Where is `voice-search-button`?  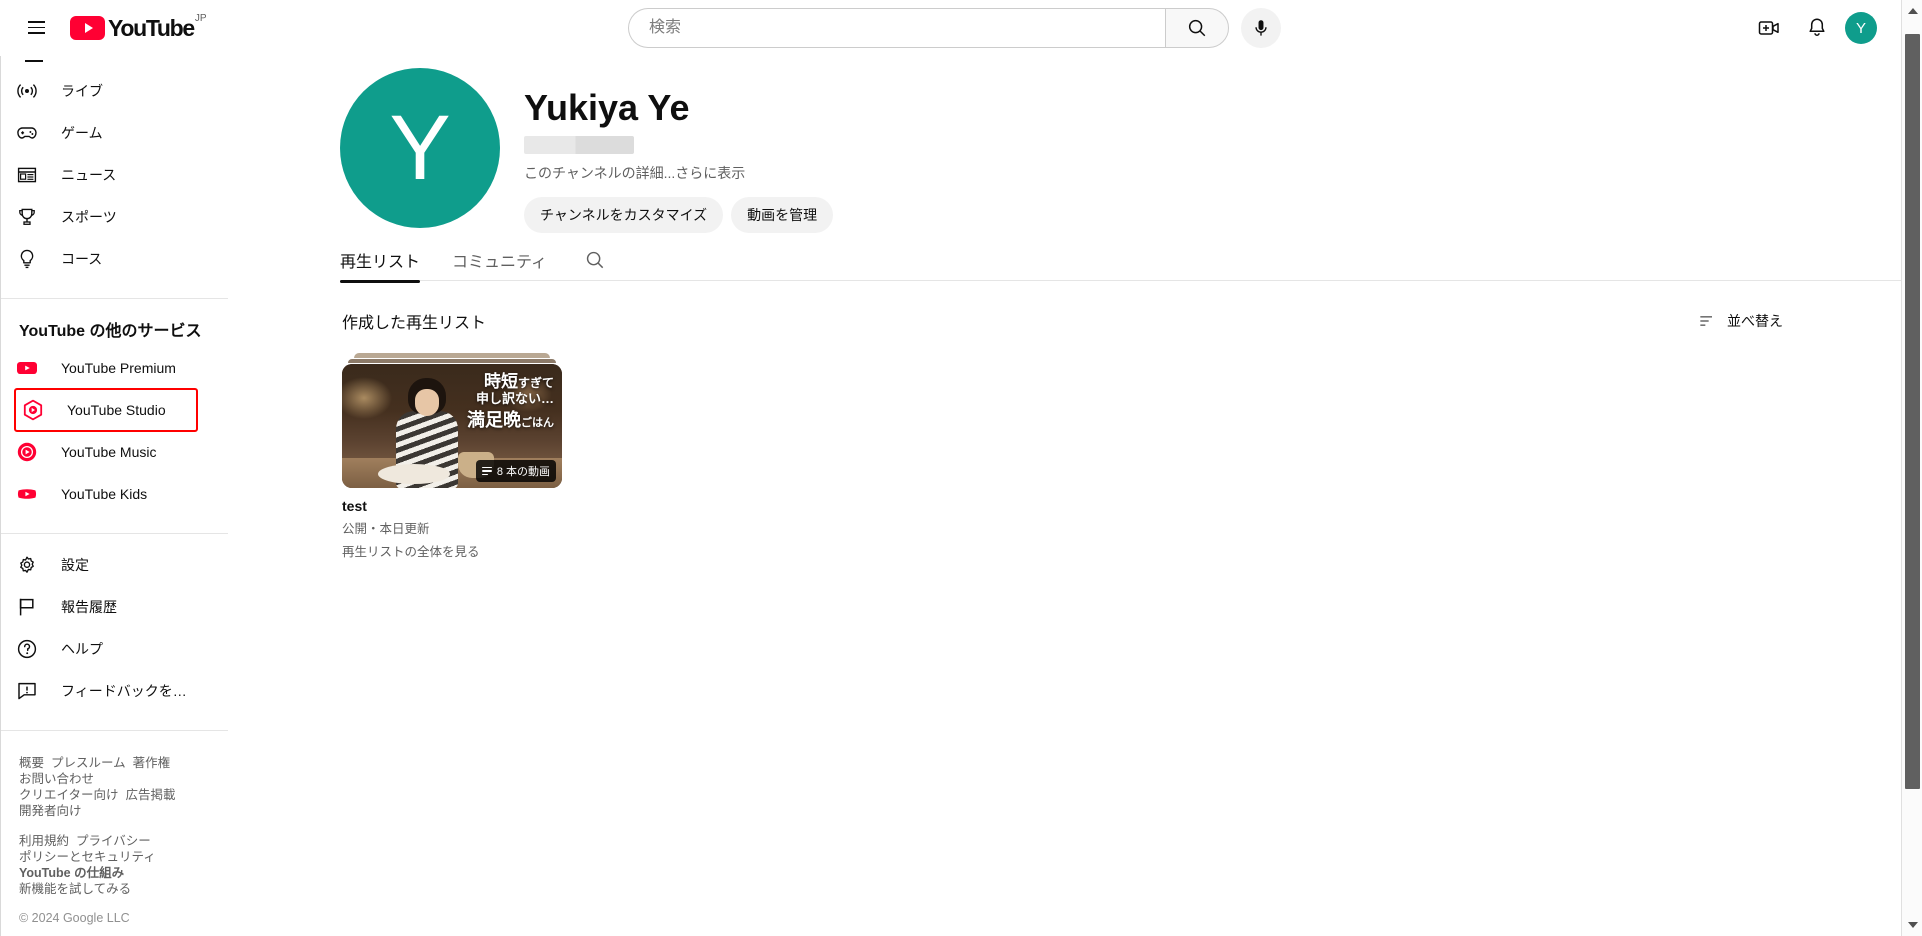
voice-search-button is located at coordinates (1261, 28).